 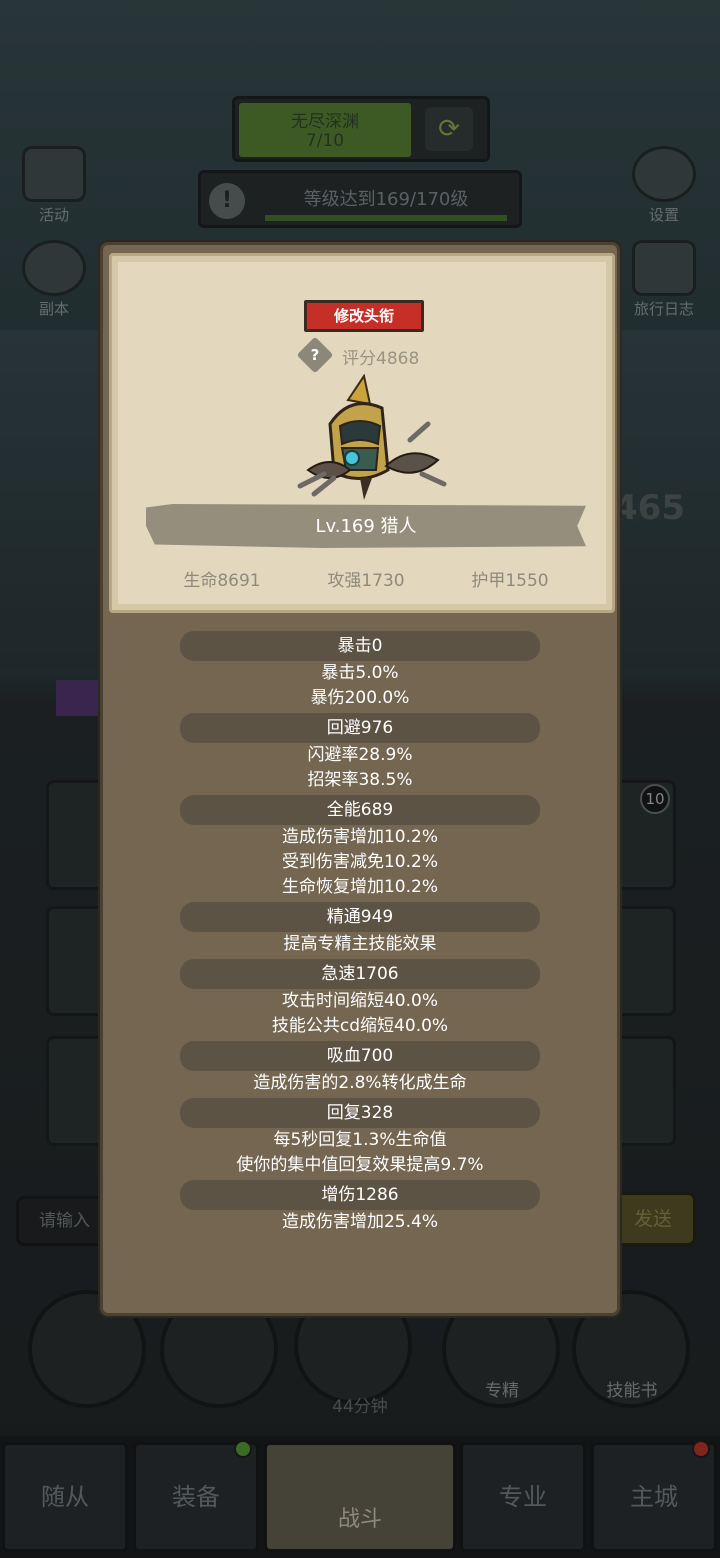 What do you see at coordinates (360, 810) in the screenshot?
I see `attribute-header: 全能689` at bounding box center [360, 810].